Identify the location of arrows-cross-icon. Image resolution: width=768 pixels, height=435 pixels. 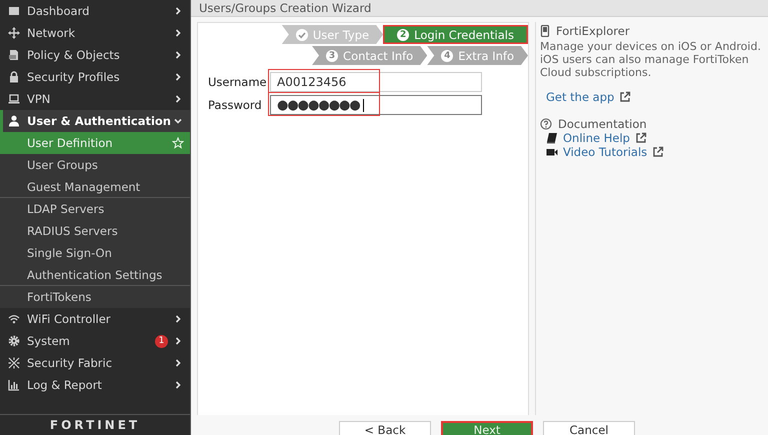
(14, 33).